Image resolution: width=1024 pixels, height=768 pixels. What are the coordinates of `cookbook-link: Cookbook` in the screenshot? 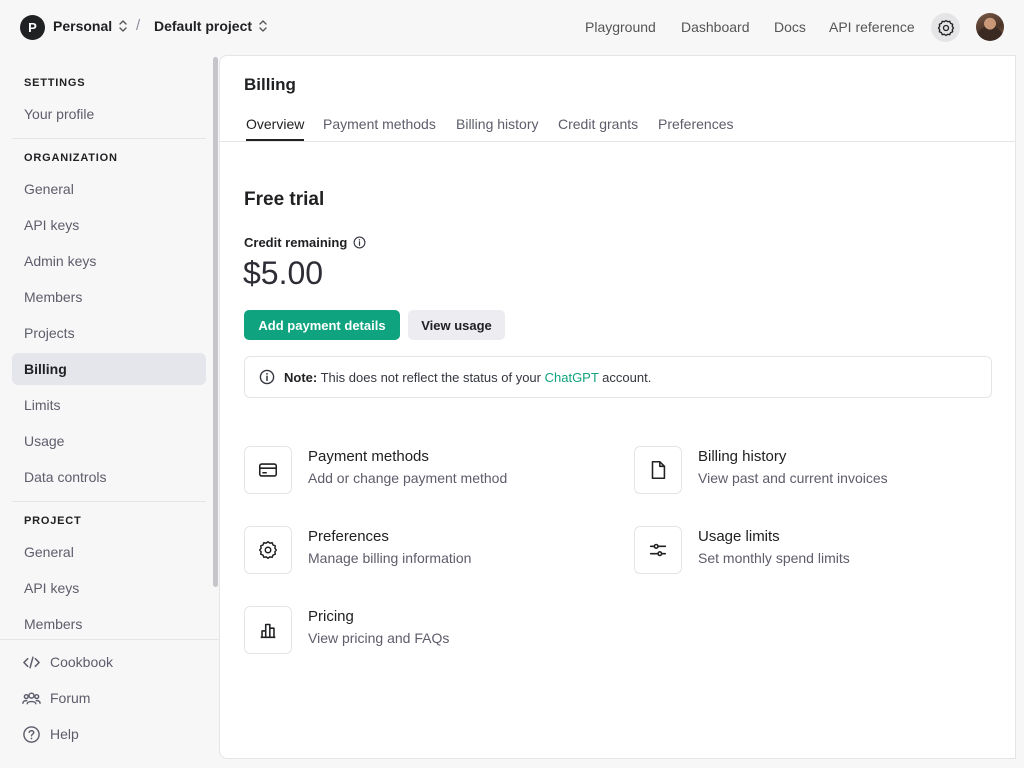 It's located at (67, 662).